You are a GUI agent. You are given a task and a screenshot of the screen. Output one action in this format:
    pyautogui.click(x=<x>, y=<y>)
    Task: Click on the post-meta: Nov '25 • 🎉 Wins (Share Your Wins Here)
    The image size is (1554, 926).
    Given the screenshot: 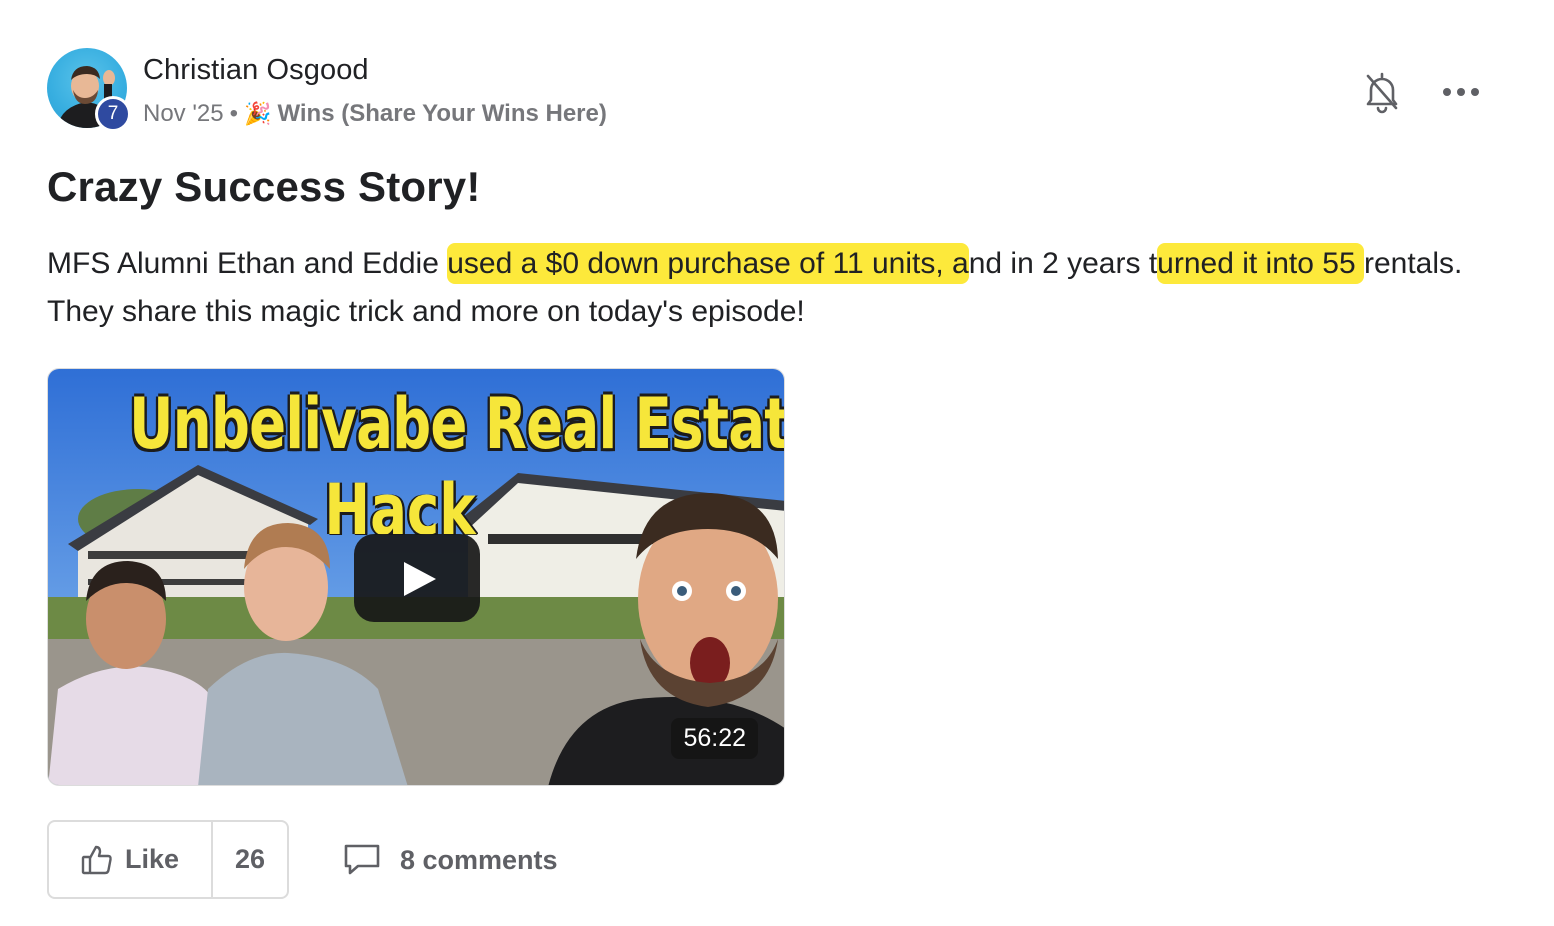 What is the action you would take?
    pyautogui.click(x=375, y=114)
    